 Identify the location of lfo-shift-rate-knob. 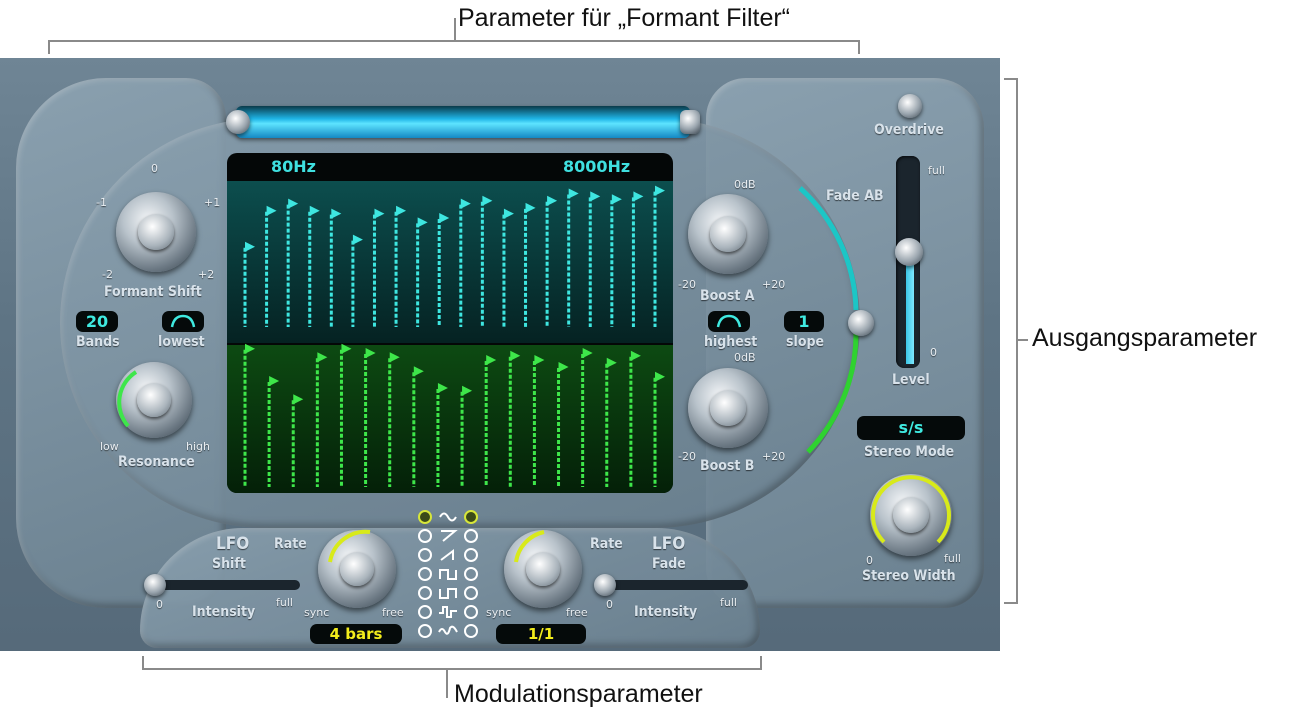
(357, 568).